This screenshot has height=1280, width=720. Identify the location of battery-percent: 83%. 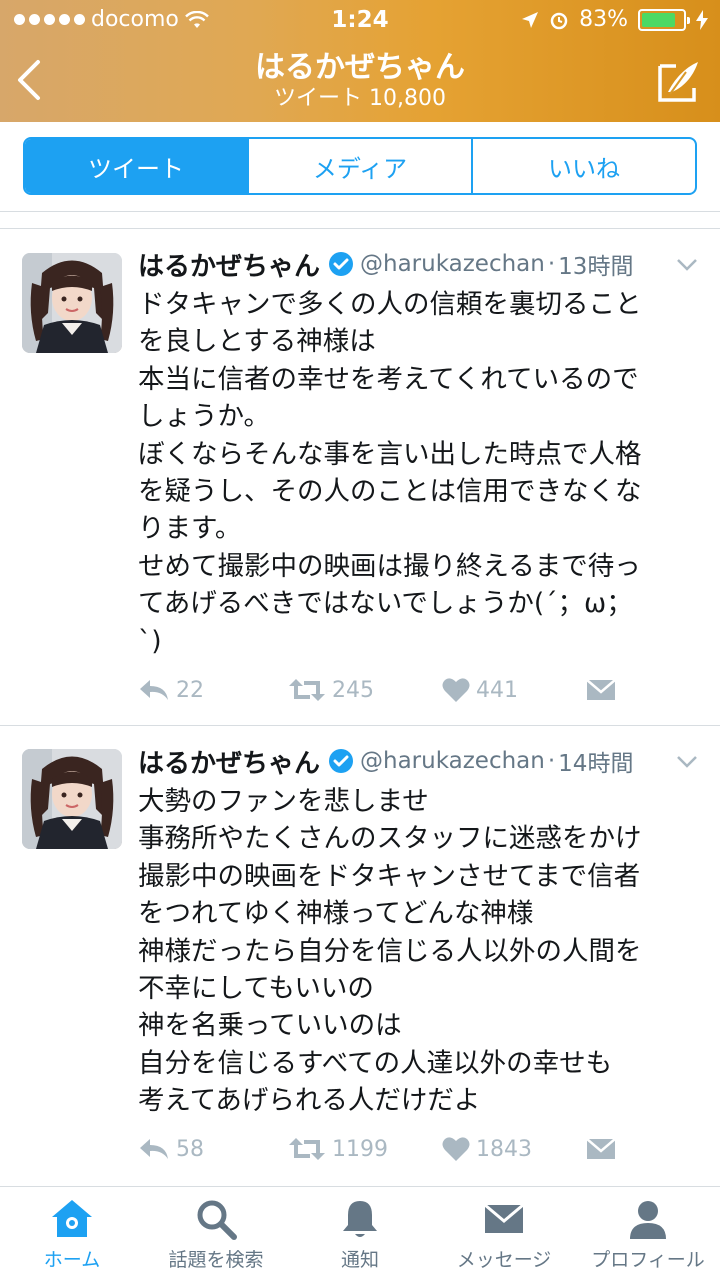
(603, 19).